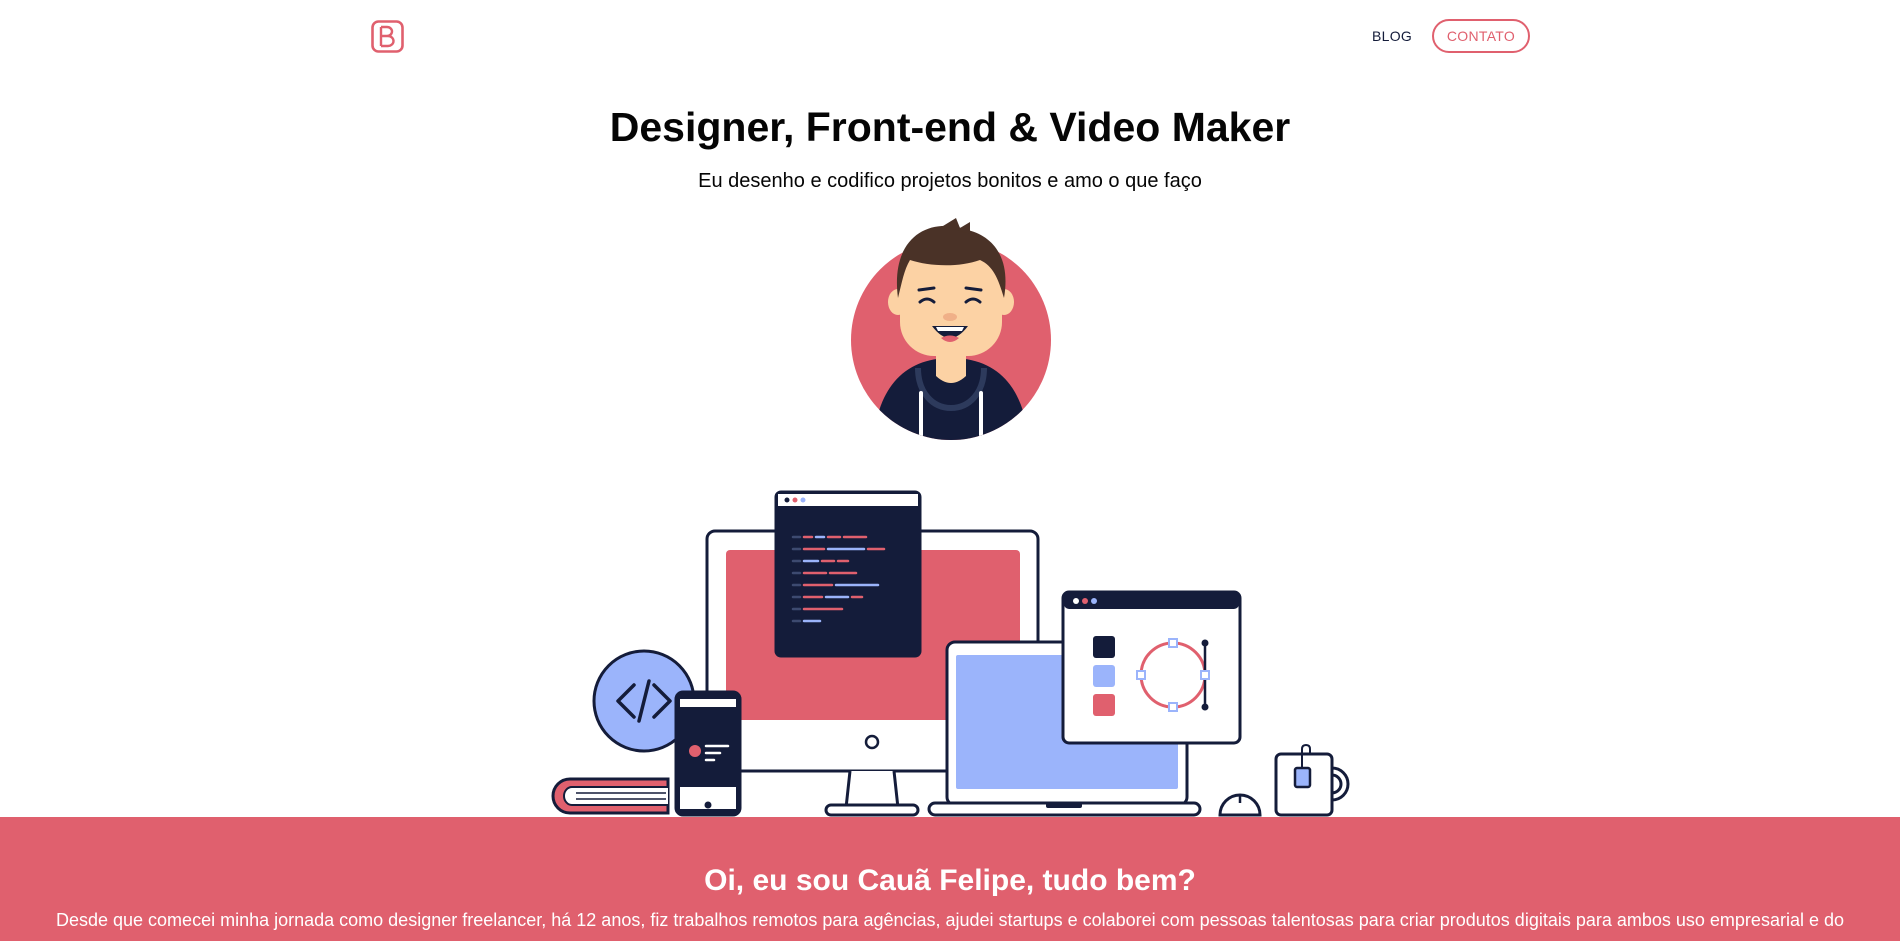 The image size is (1900, 941). I want to click on brand-logo-icon, so click(387, 36).